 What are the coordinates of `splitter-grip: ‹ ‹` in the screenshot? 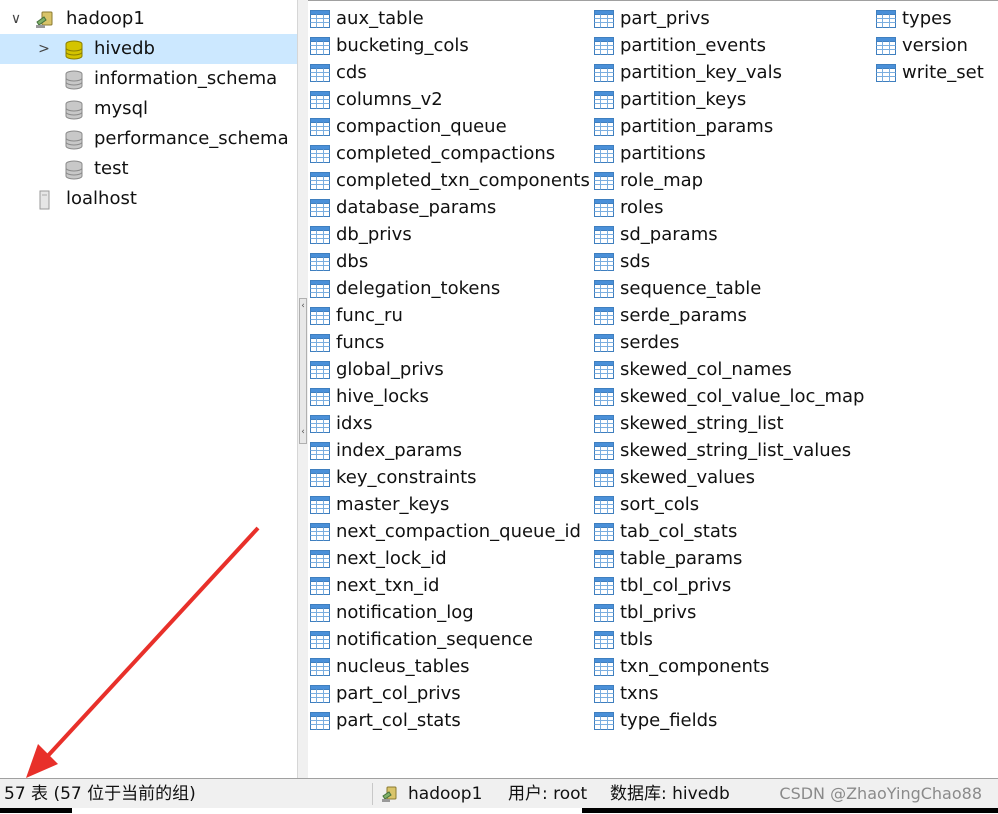 It's located at (303, 371).